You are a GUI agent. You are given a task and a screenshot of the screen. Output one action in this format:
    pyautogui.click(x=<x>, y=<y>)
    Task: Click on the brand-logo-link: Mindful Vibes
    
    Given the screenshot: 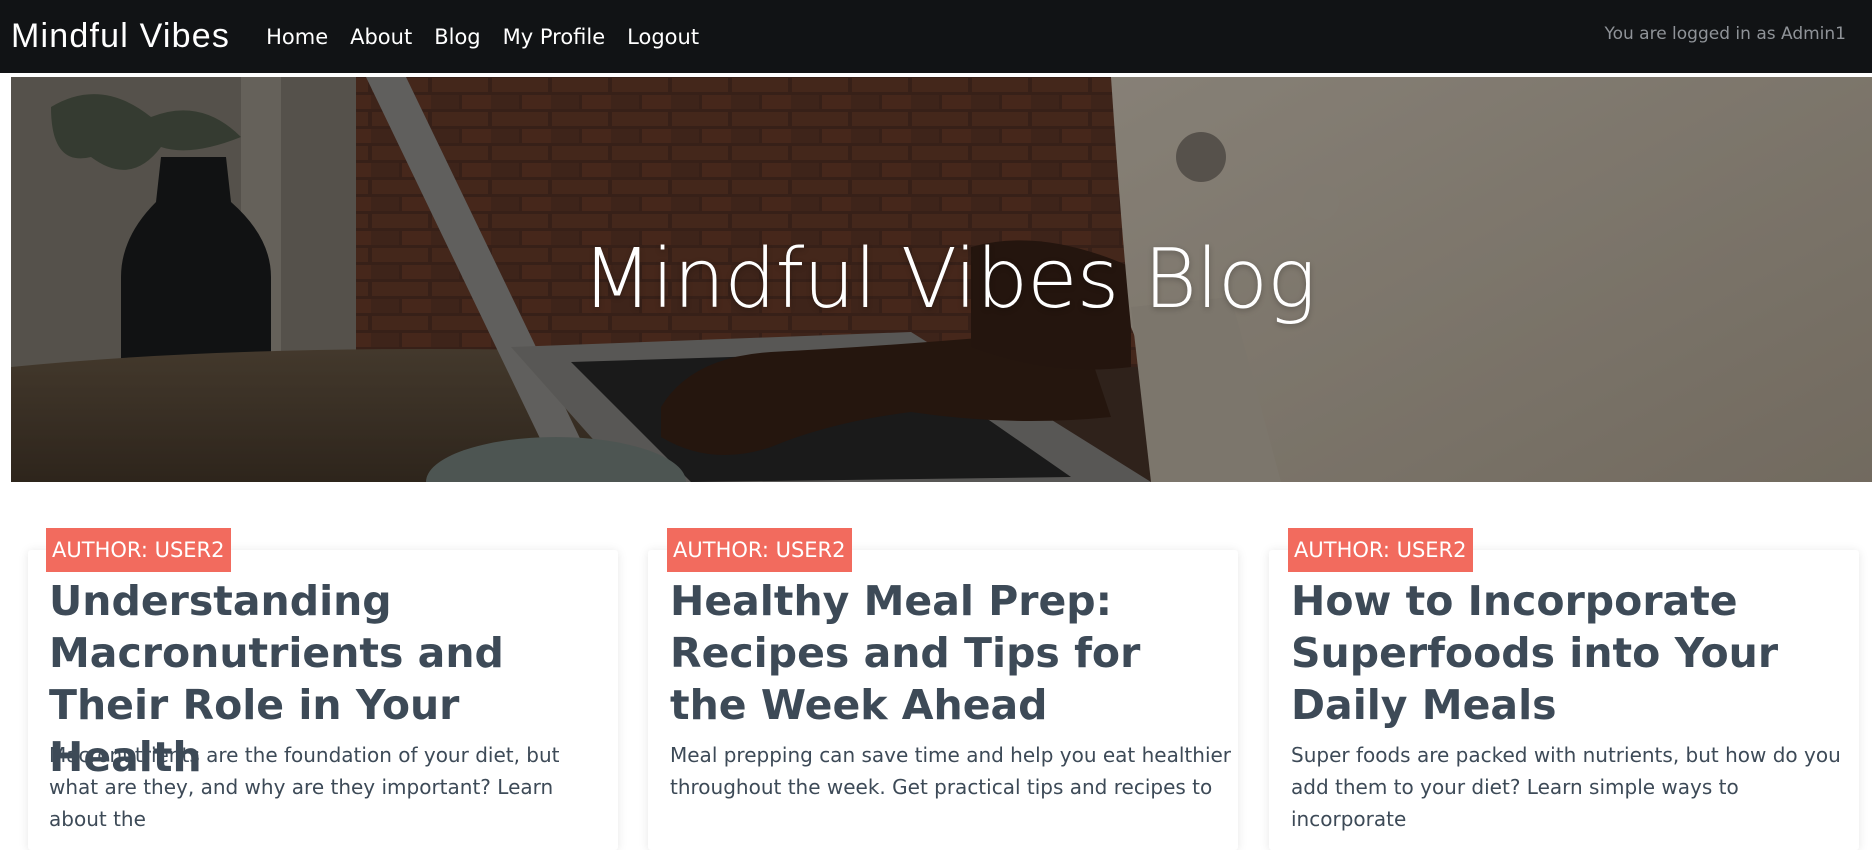 What is the action you would take?
    pyautogui.click(x=120, y=36)
    